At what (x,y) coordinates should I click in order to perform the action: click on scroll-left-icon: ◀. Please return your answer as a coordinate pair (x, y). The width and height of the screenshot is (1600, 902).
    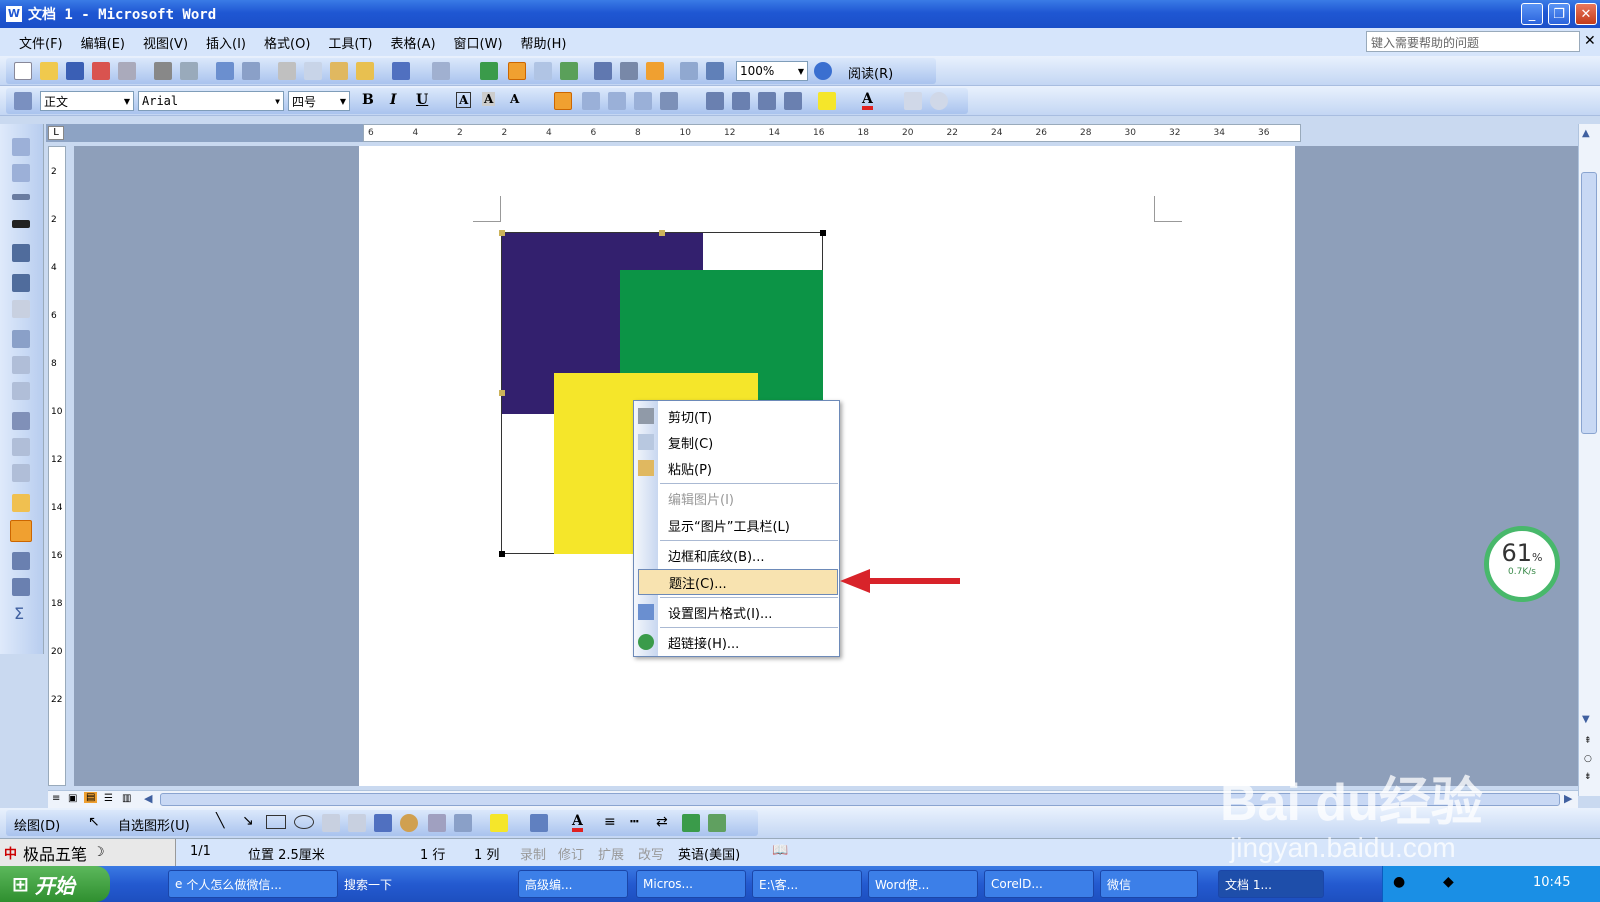
    Looking at the image, I should click on (148, 798).